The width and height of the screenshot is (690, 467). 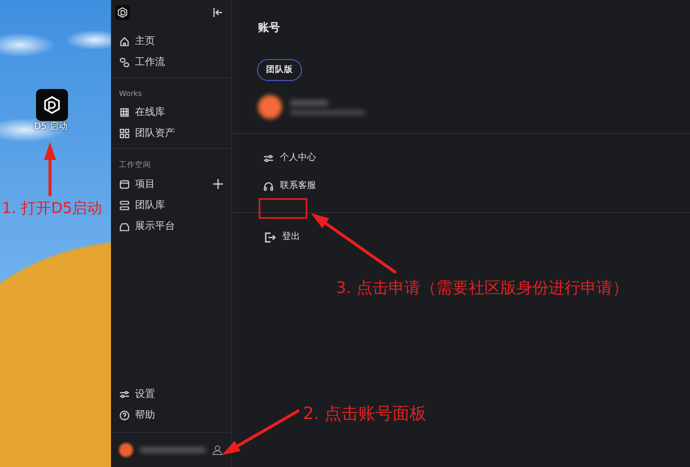 What do you see at coordinates (145, 394) in the screenshot?
I see `sidebar-item: 设置` at bounding box center [145, 394].